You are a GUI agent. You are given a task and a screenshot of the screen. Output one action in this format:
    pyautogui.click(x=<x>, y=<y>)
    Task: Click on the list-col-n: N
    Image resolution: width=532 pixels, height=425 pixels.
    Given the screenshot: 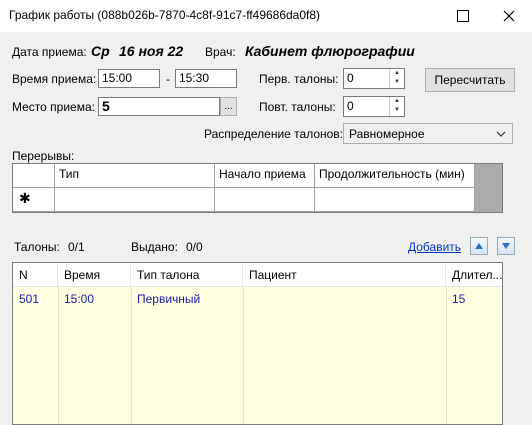 What is the action you would take?
    pyautogui.click(x=35, y=275)
    